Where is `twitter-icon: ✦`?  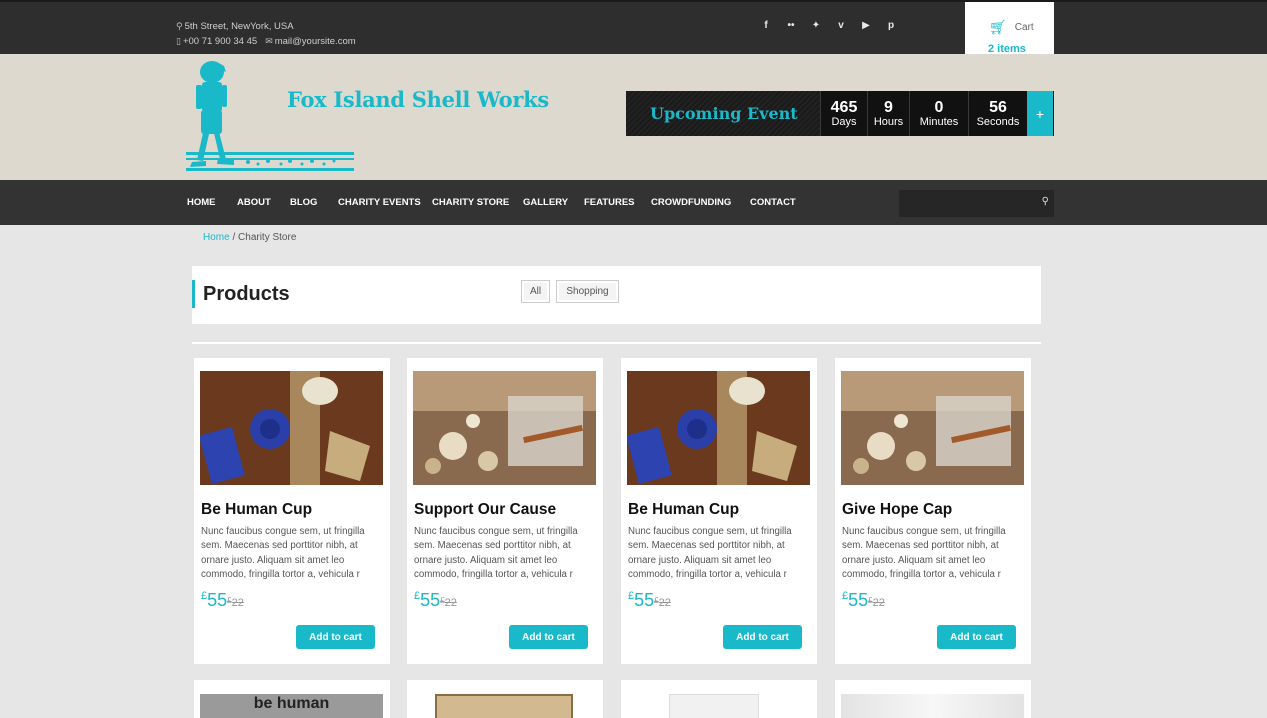 twitter-icon: ✦ is located at coordinates (816, 25).